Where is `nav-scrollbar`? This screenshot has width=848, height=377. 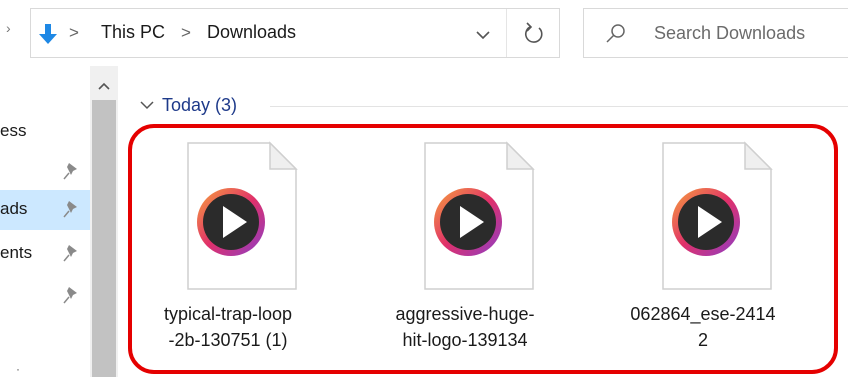 nav-scrollbar is located at coordinates (104, 221).